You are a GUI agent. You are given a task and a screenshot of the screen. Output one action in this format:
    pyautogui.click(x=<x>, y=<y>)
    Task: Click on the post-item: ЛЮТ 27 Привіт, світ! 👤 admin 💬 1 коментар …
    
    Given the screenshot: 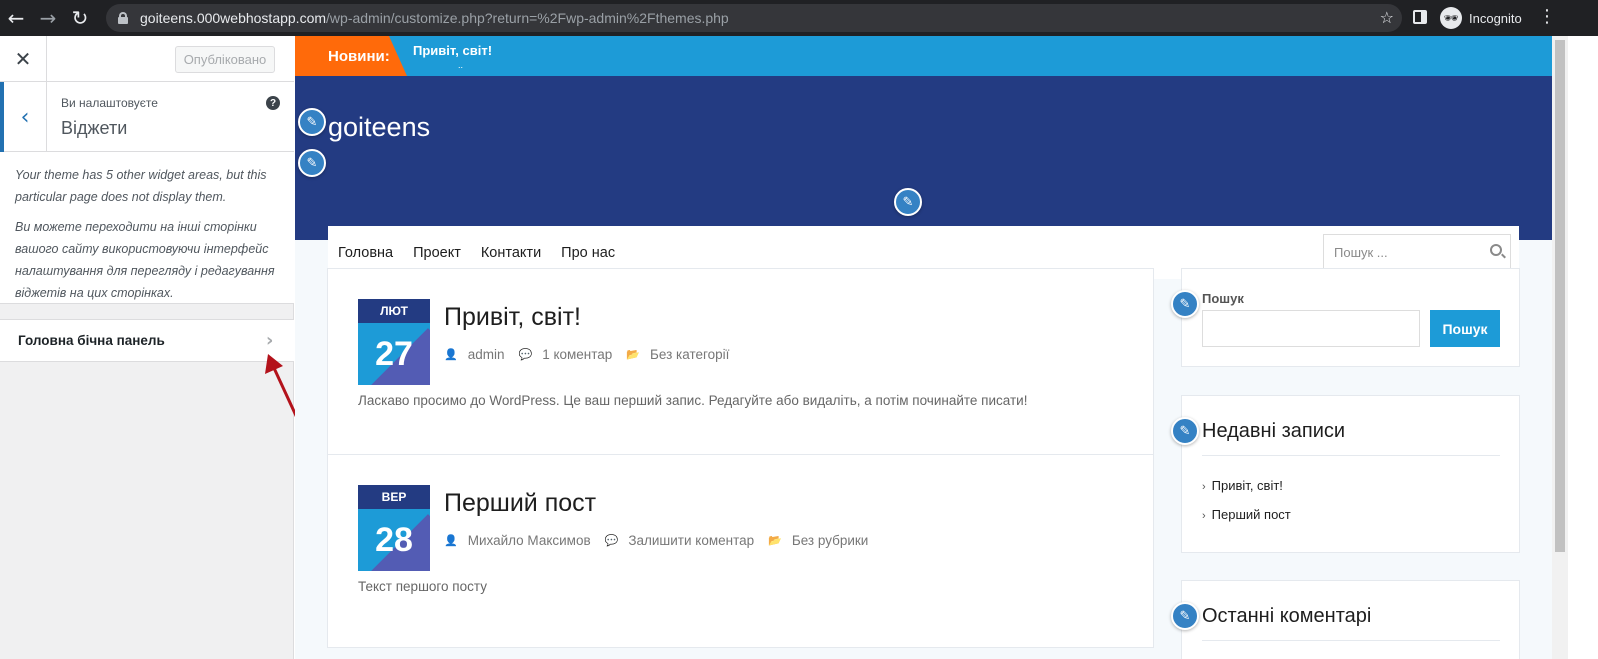 What is the action you would take?
    pyautogui.click(x=740, y=362)
    